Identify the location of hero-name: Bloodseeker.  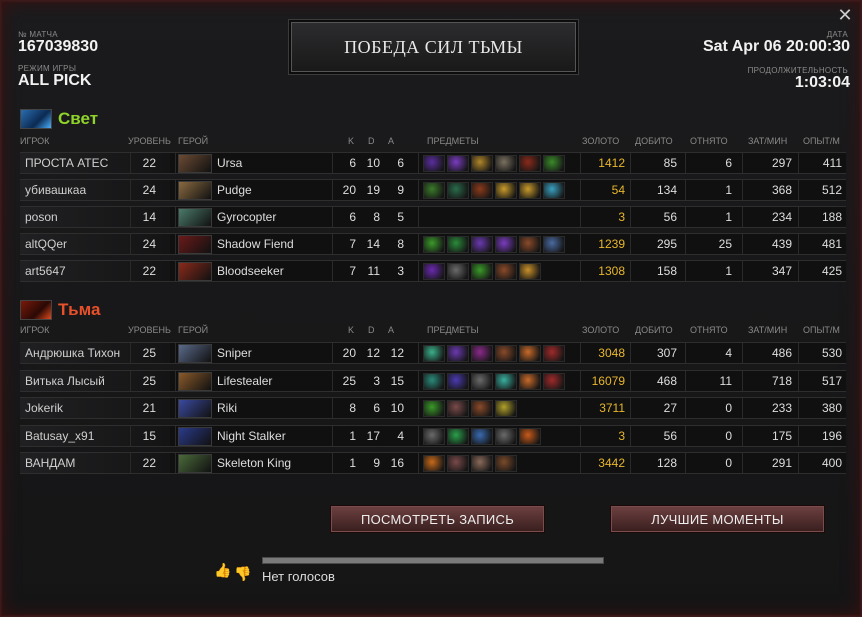
(250, 271).